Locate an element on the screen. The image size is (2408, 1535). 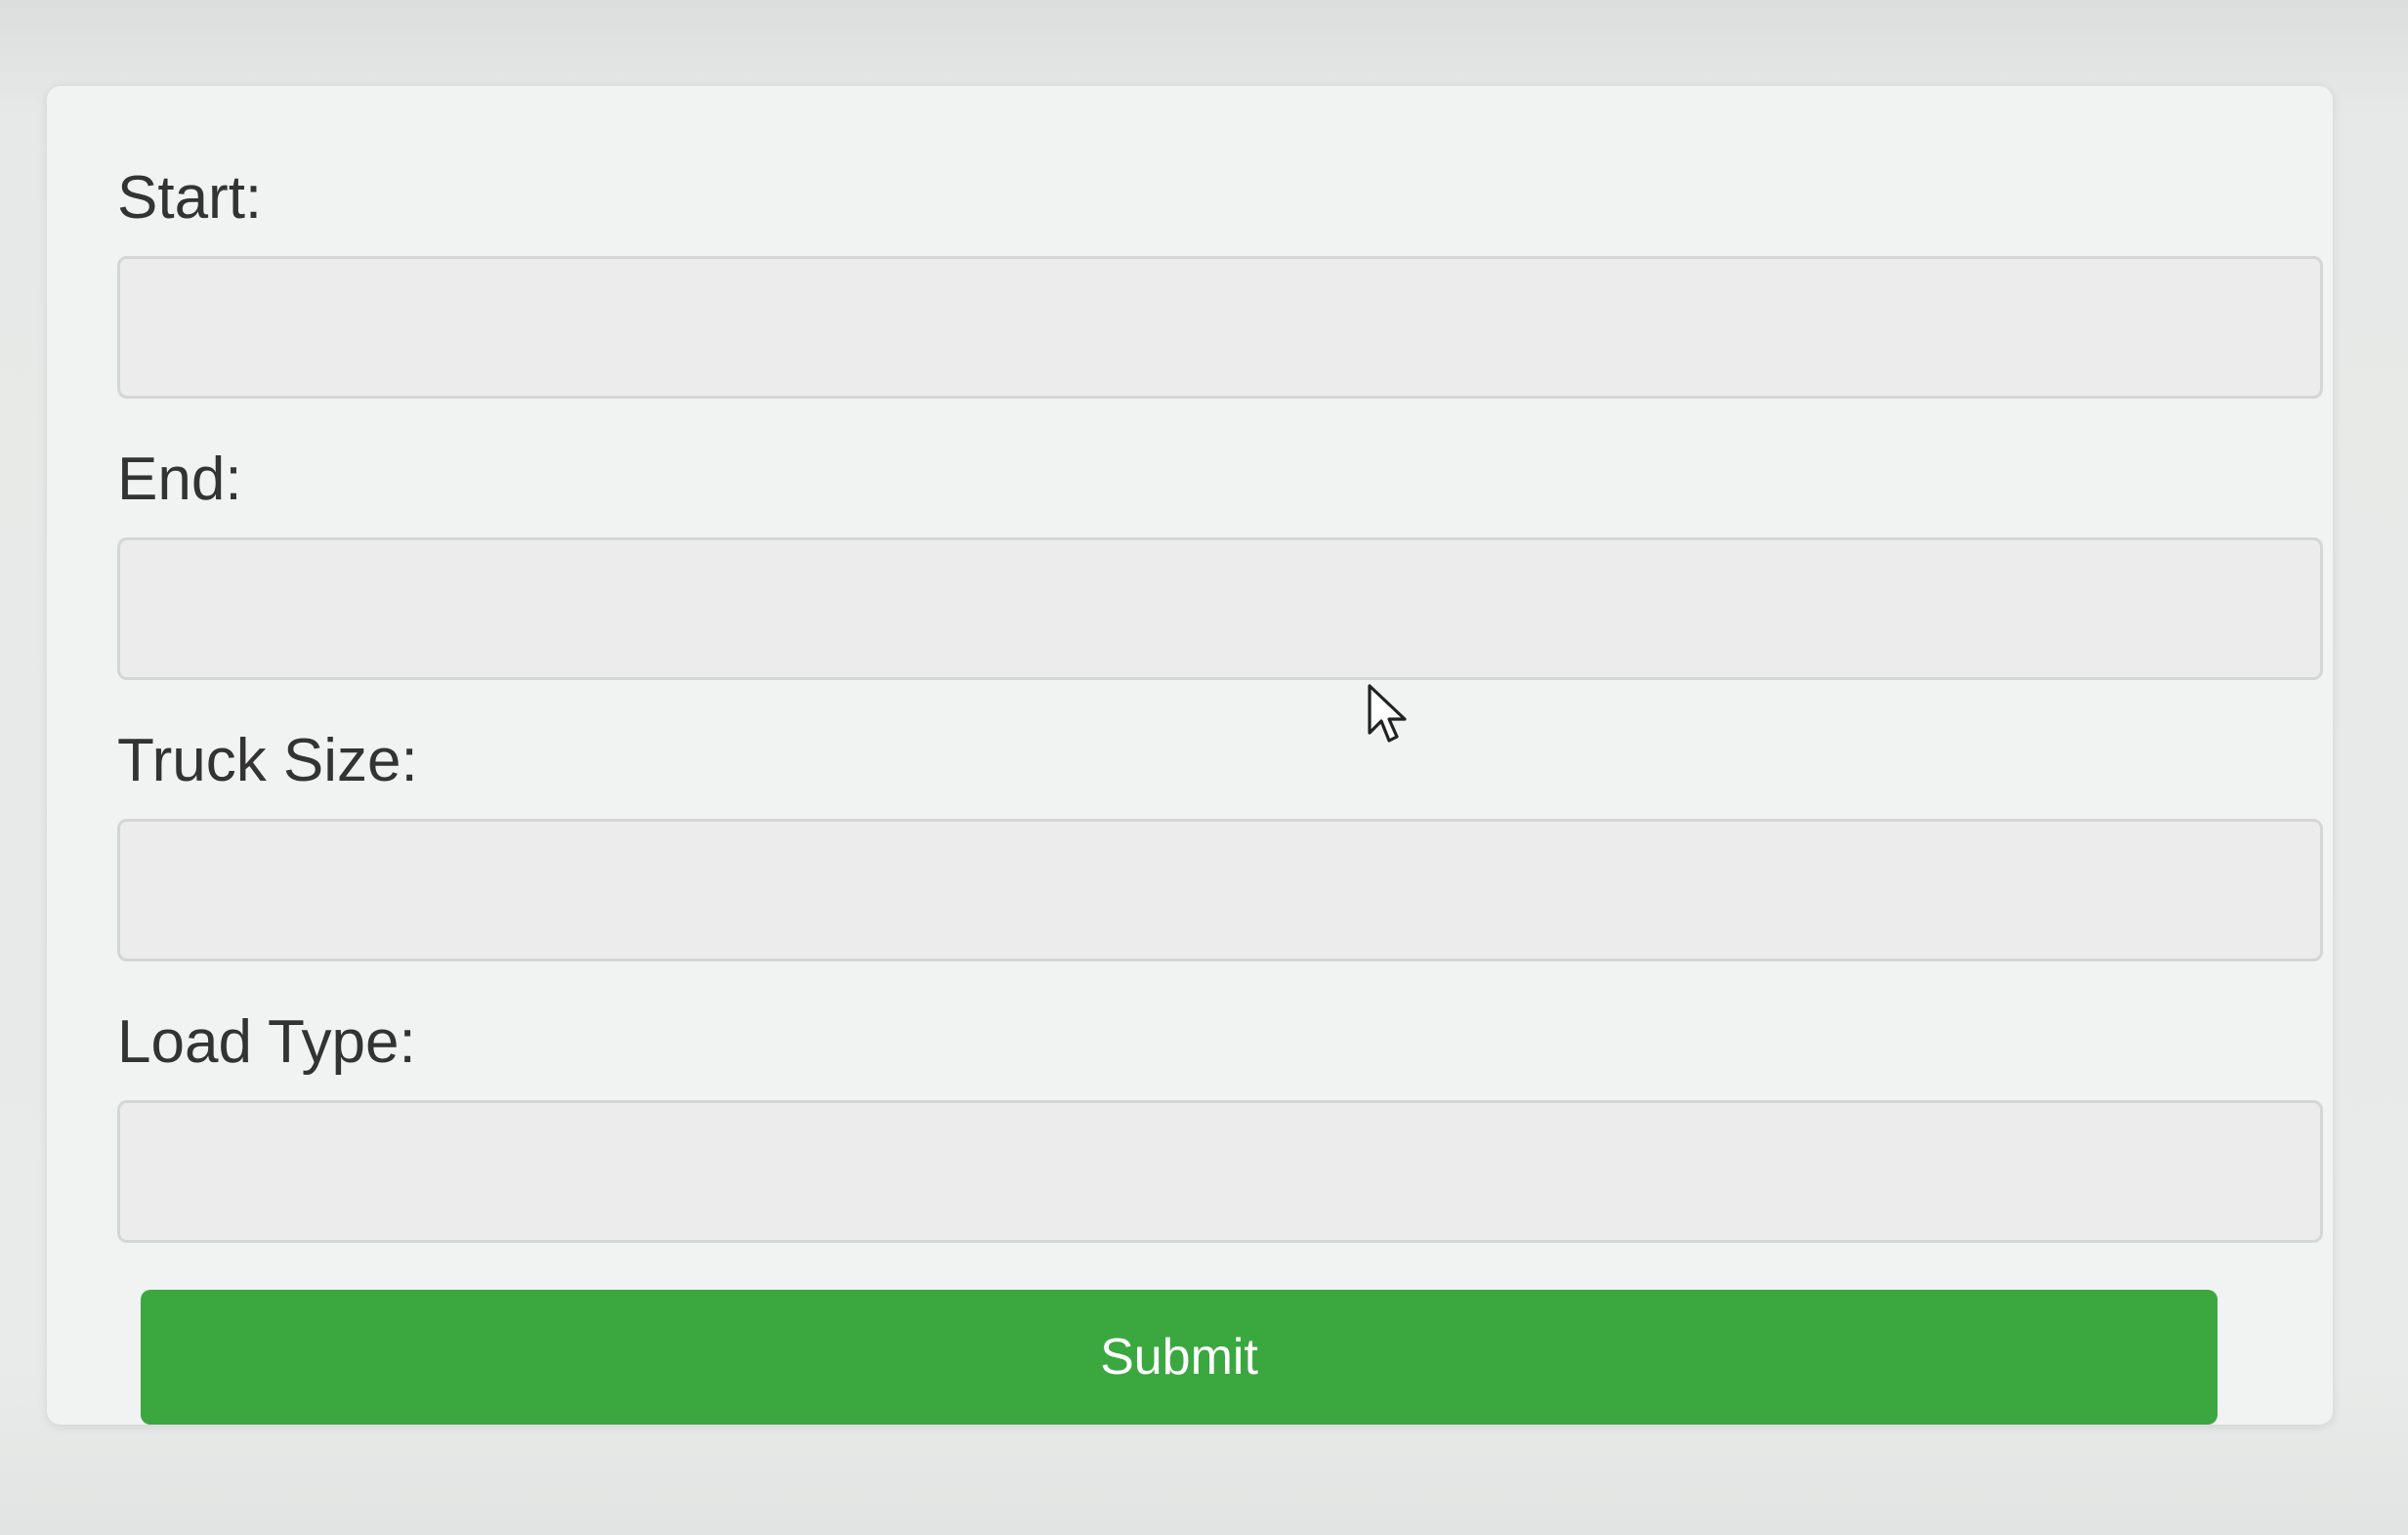
truck-size-label: Truck Size: is located at coordinates (267, 761).